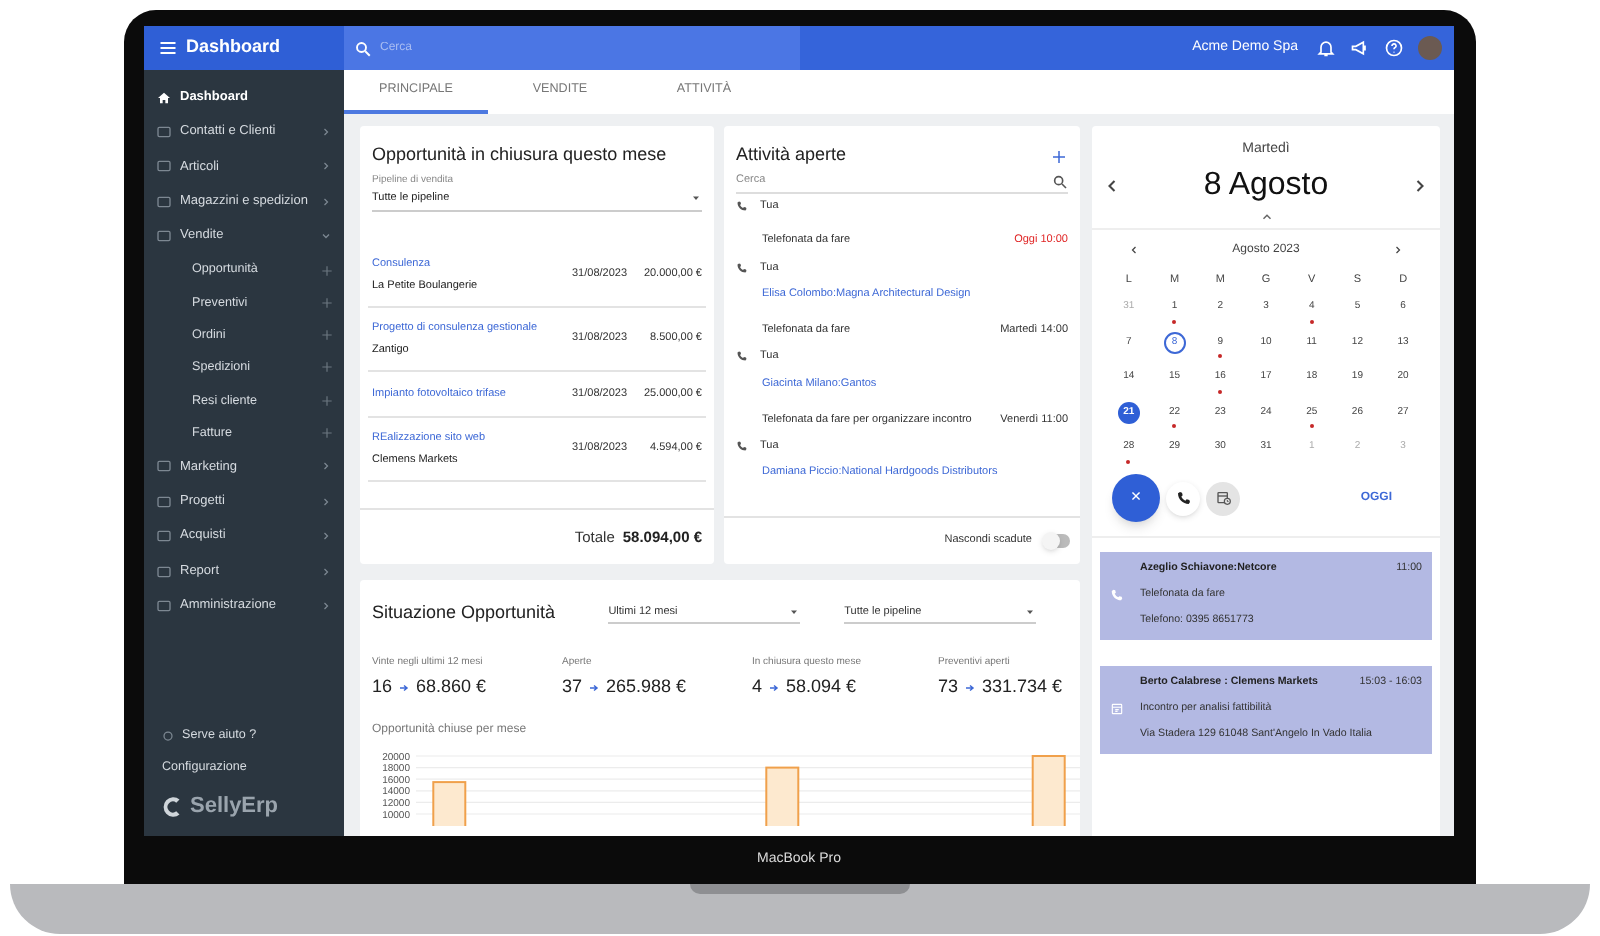 Image resolution: width=1600 pixels, height=936 pixels. I want to click on home-icon, so click(164, 97).